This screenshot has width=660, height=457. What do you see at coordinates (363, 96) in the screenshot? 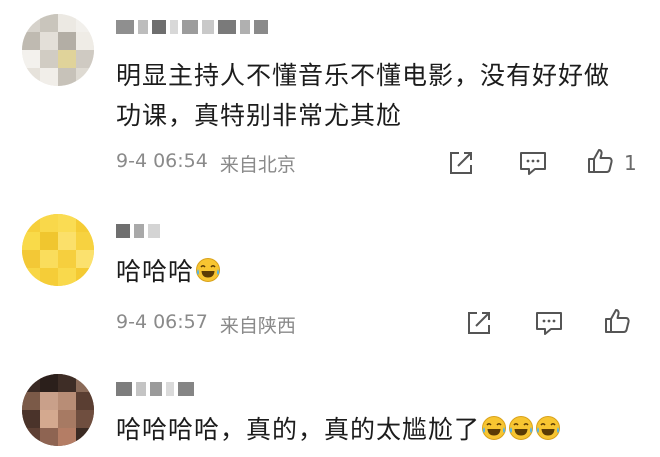
I see `comment-text: 明显主持人不懂音乐不懂电影，没有好好做 功课，真特别非常尤其尬` at bounding box center [363, 96].